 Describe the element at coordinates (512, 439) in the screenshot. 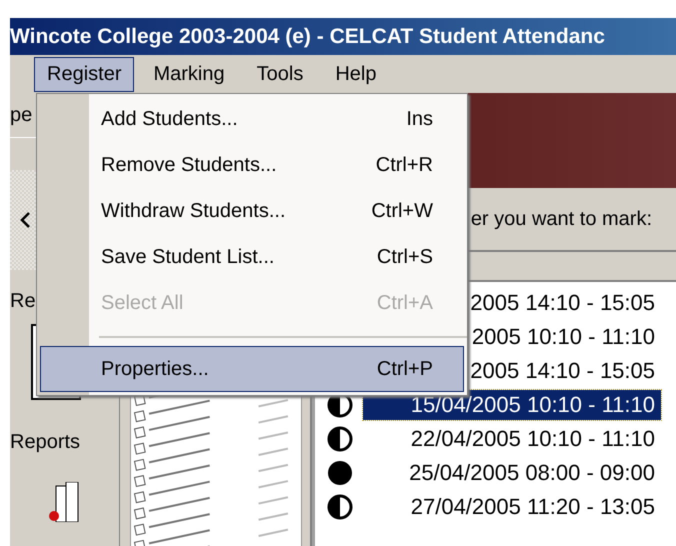

I see `session-item: 22/04/2005 10:10 - 11:10` at that location.